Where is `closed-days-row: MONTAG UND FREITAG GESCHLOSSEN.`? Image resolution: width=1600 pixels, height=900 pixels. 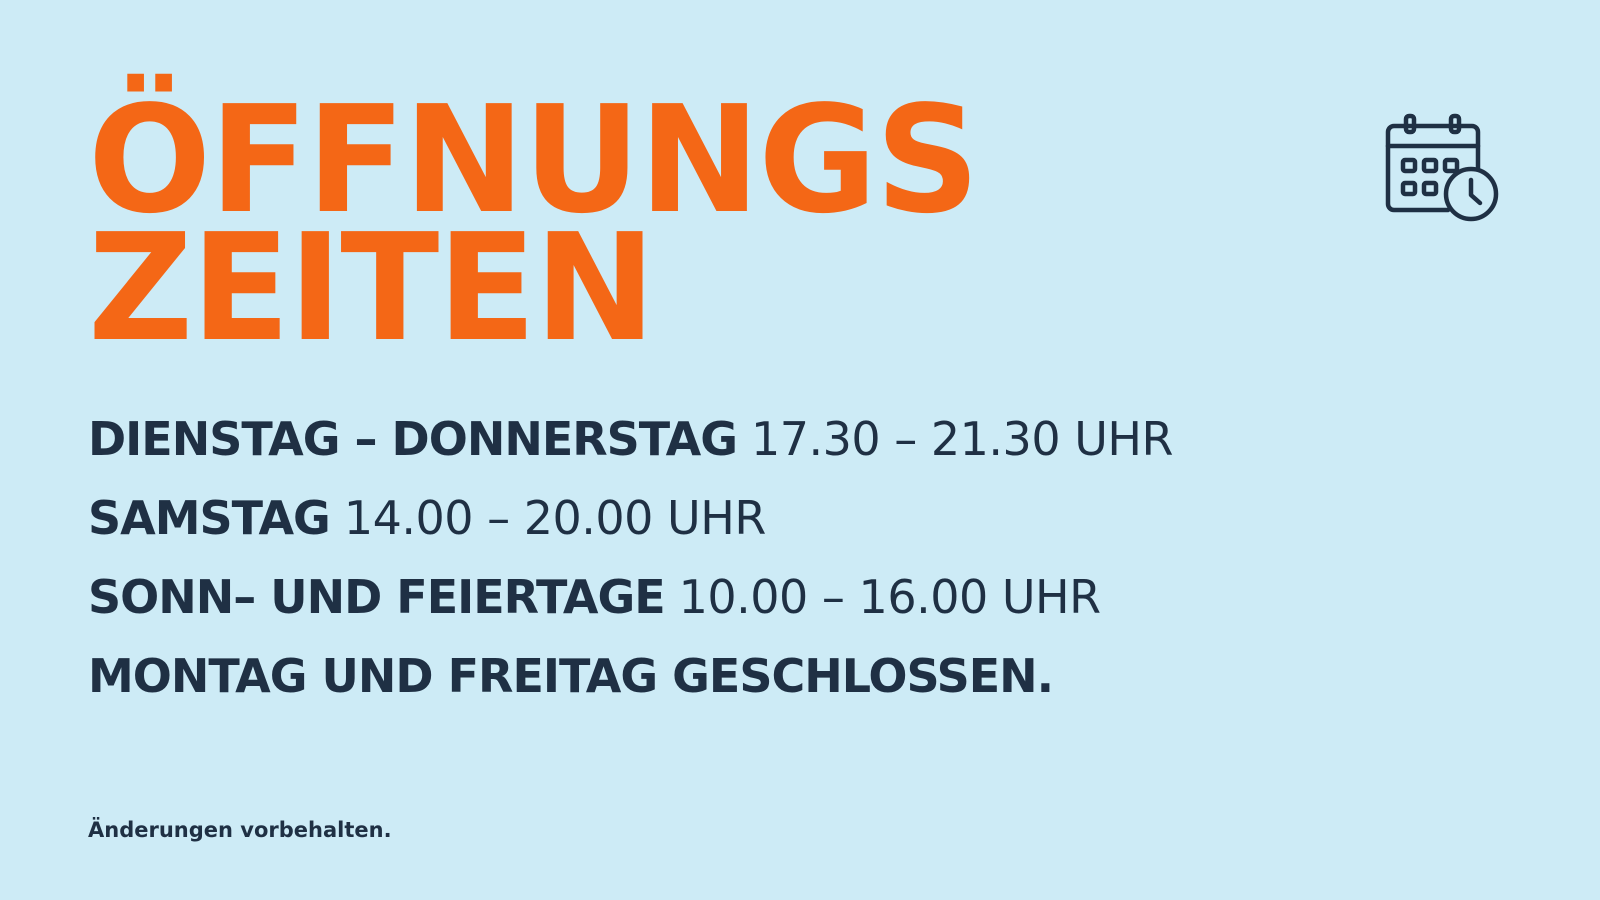
closed-days-row: MONTAG UND FREITAG GESCHLOSSEN. is located at coordinates (630, 676).